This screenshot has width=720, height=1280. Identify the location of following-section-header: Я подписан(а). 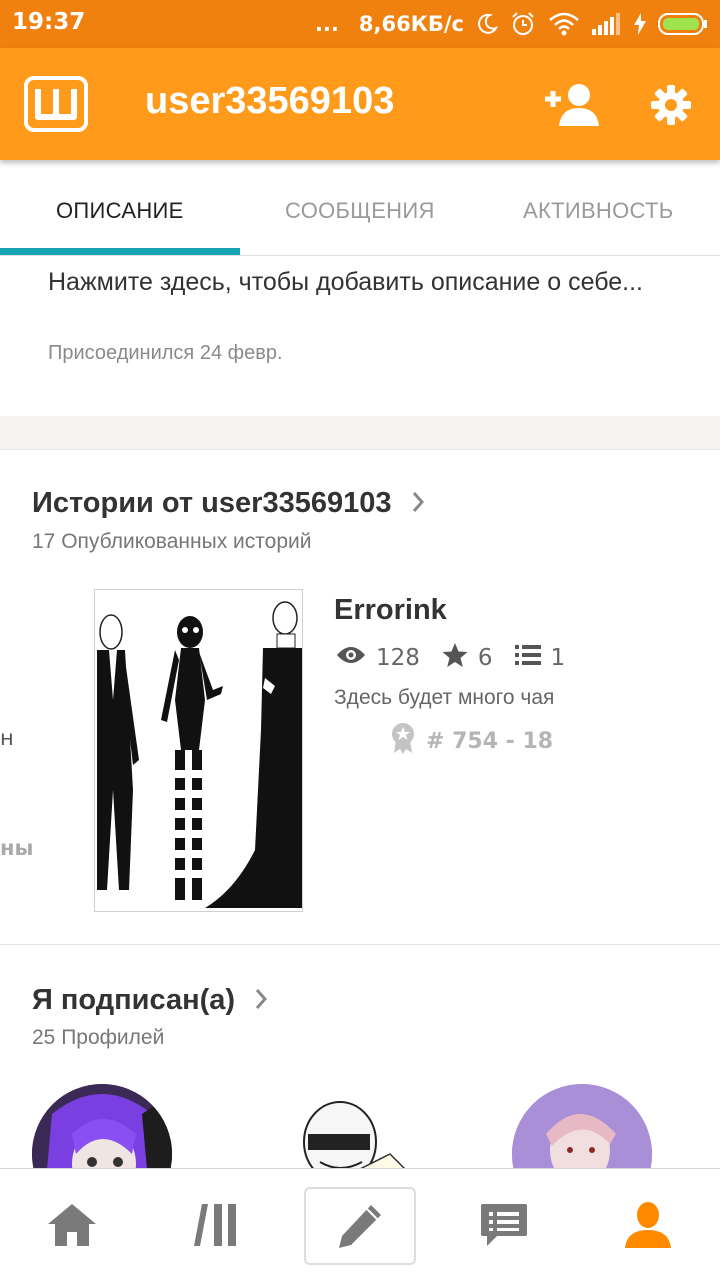
(150, 1001).